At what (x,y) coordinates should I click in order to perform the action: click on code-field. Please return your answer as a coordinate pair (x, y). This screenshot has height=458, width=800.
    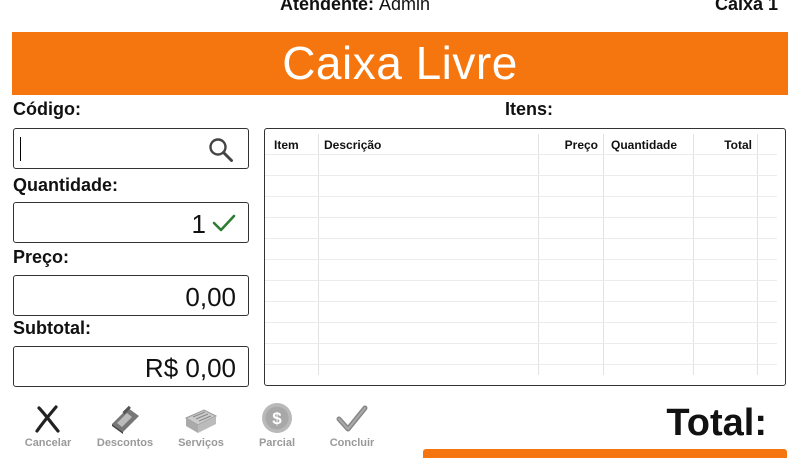
    Looking at the image, I should click on (131, 148).